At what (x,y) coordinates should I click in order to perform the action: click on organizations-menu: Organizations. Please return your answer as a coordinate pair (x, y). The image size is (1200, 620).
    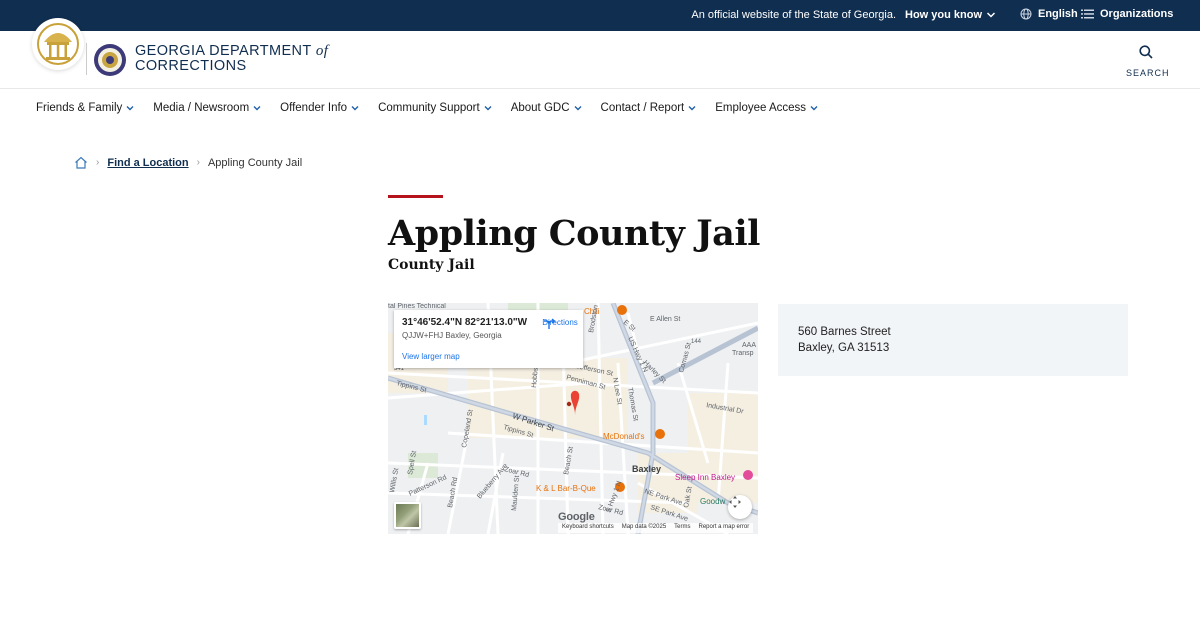
    Looking at the image, I should click on (1127, 14).